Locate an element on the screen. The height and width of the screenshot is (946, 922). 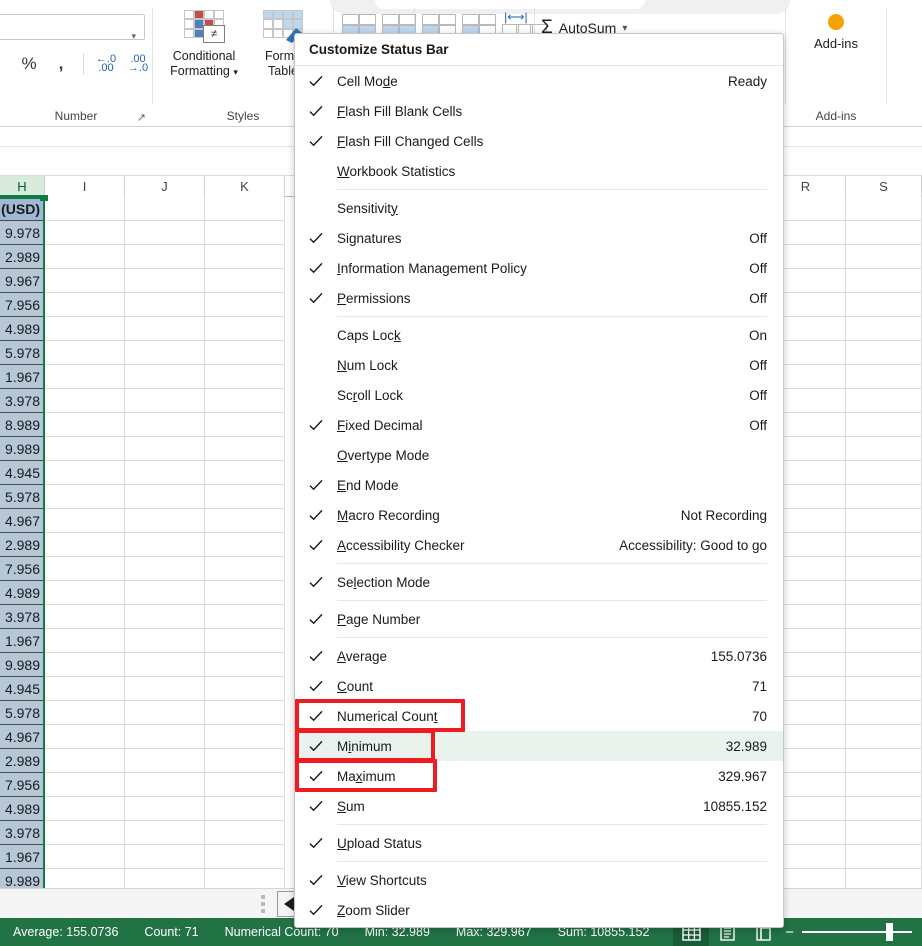
column-header-k: K is located at coordinates (245, 186).